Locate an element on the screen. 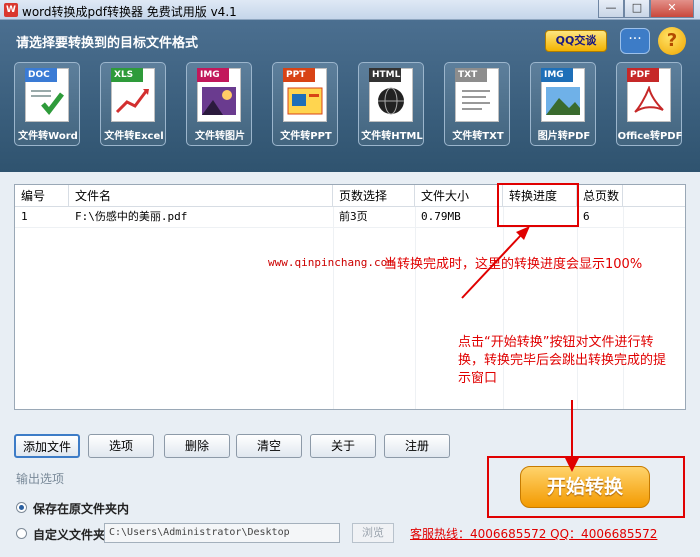 This screenshot has height=557, width=700. progress-highlight-box is located at coordinates (538, 205).